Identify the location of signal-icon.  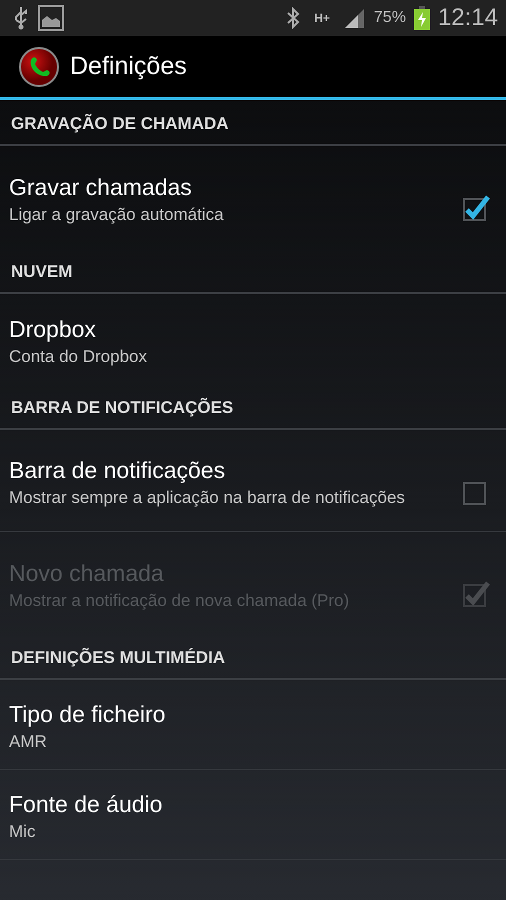
(355, 18).